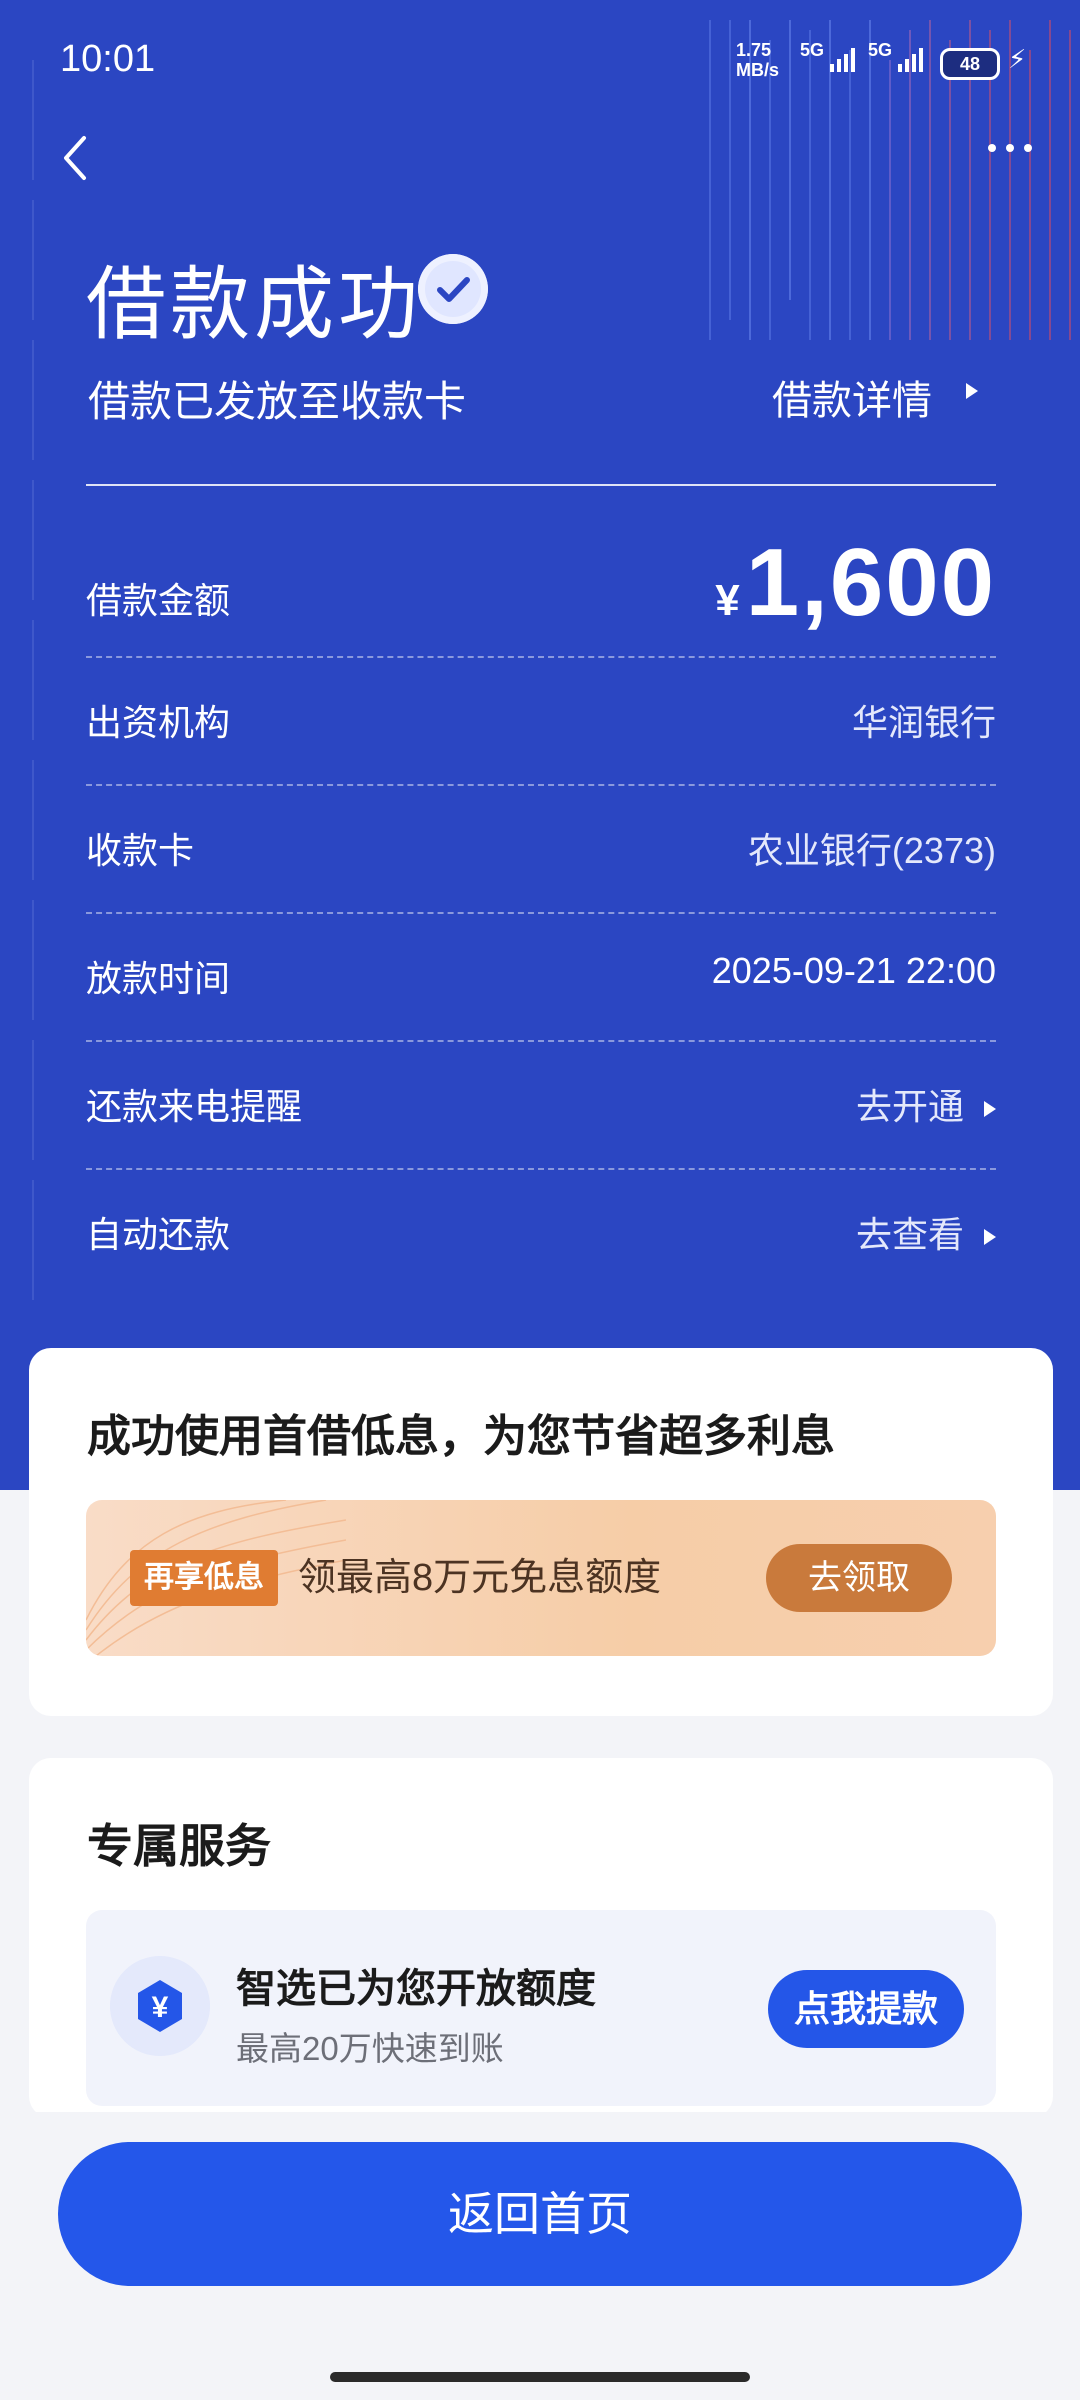 The width and height of the screenshot is (1080, 2400). I want to click on row-value: 去查看, so click(909, 1234).